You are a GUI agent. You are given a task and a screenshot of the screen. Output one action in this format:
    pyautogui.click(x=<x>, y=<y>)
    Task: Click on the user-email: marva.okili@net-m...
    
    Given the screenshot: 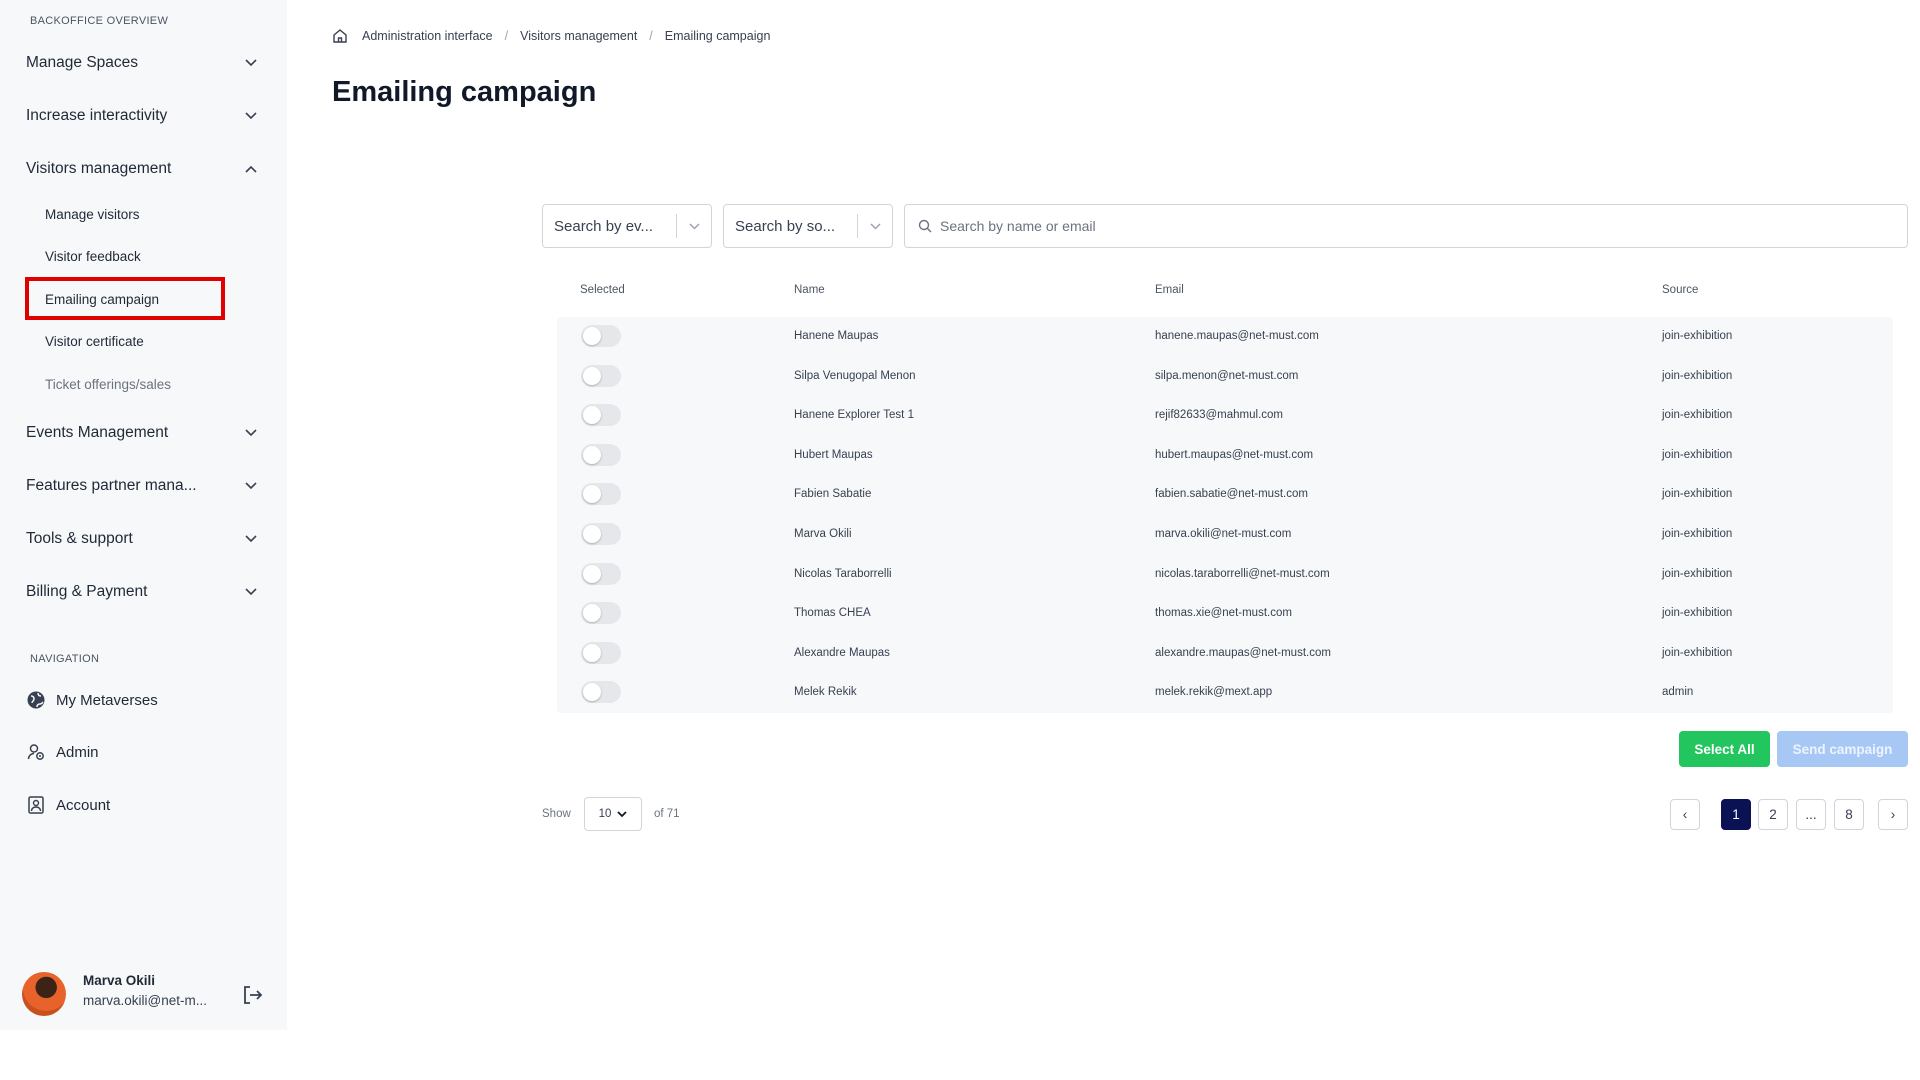 What is the action you would take?
    pyautogui.click(x=145, y=1000)
    